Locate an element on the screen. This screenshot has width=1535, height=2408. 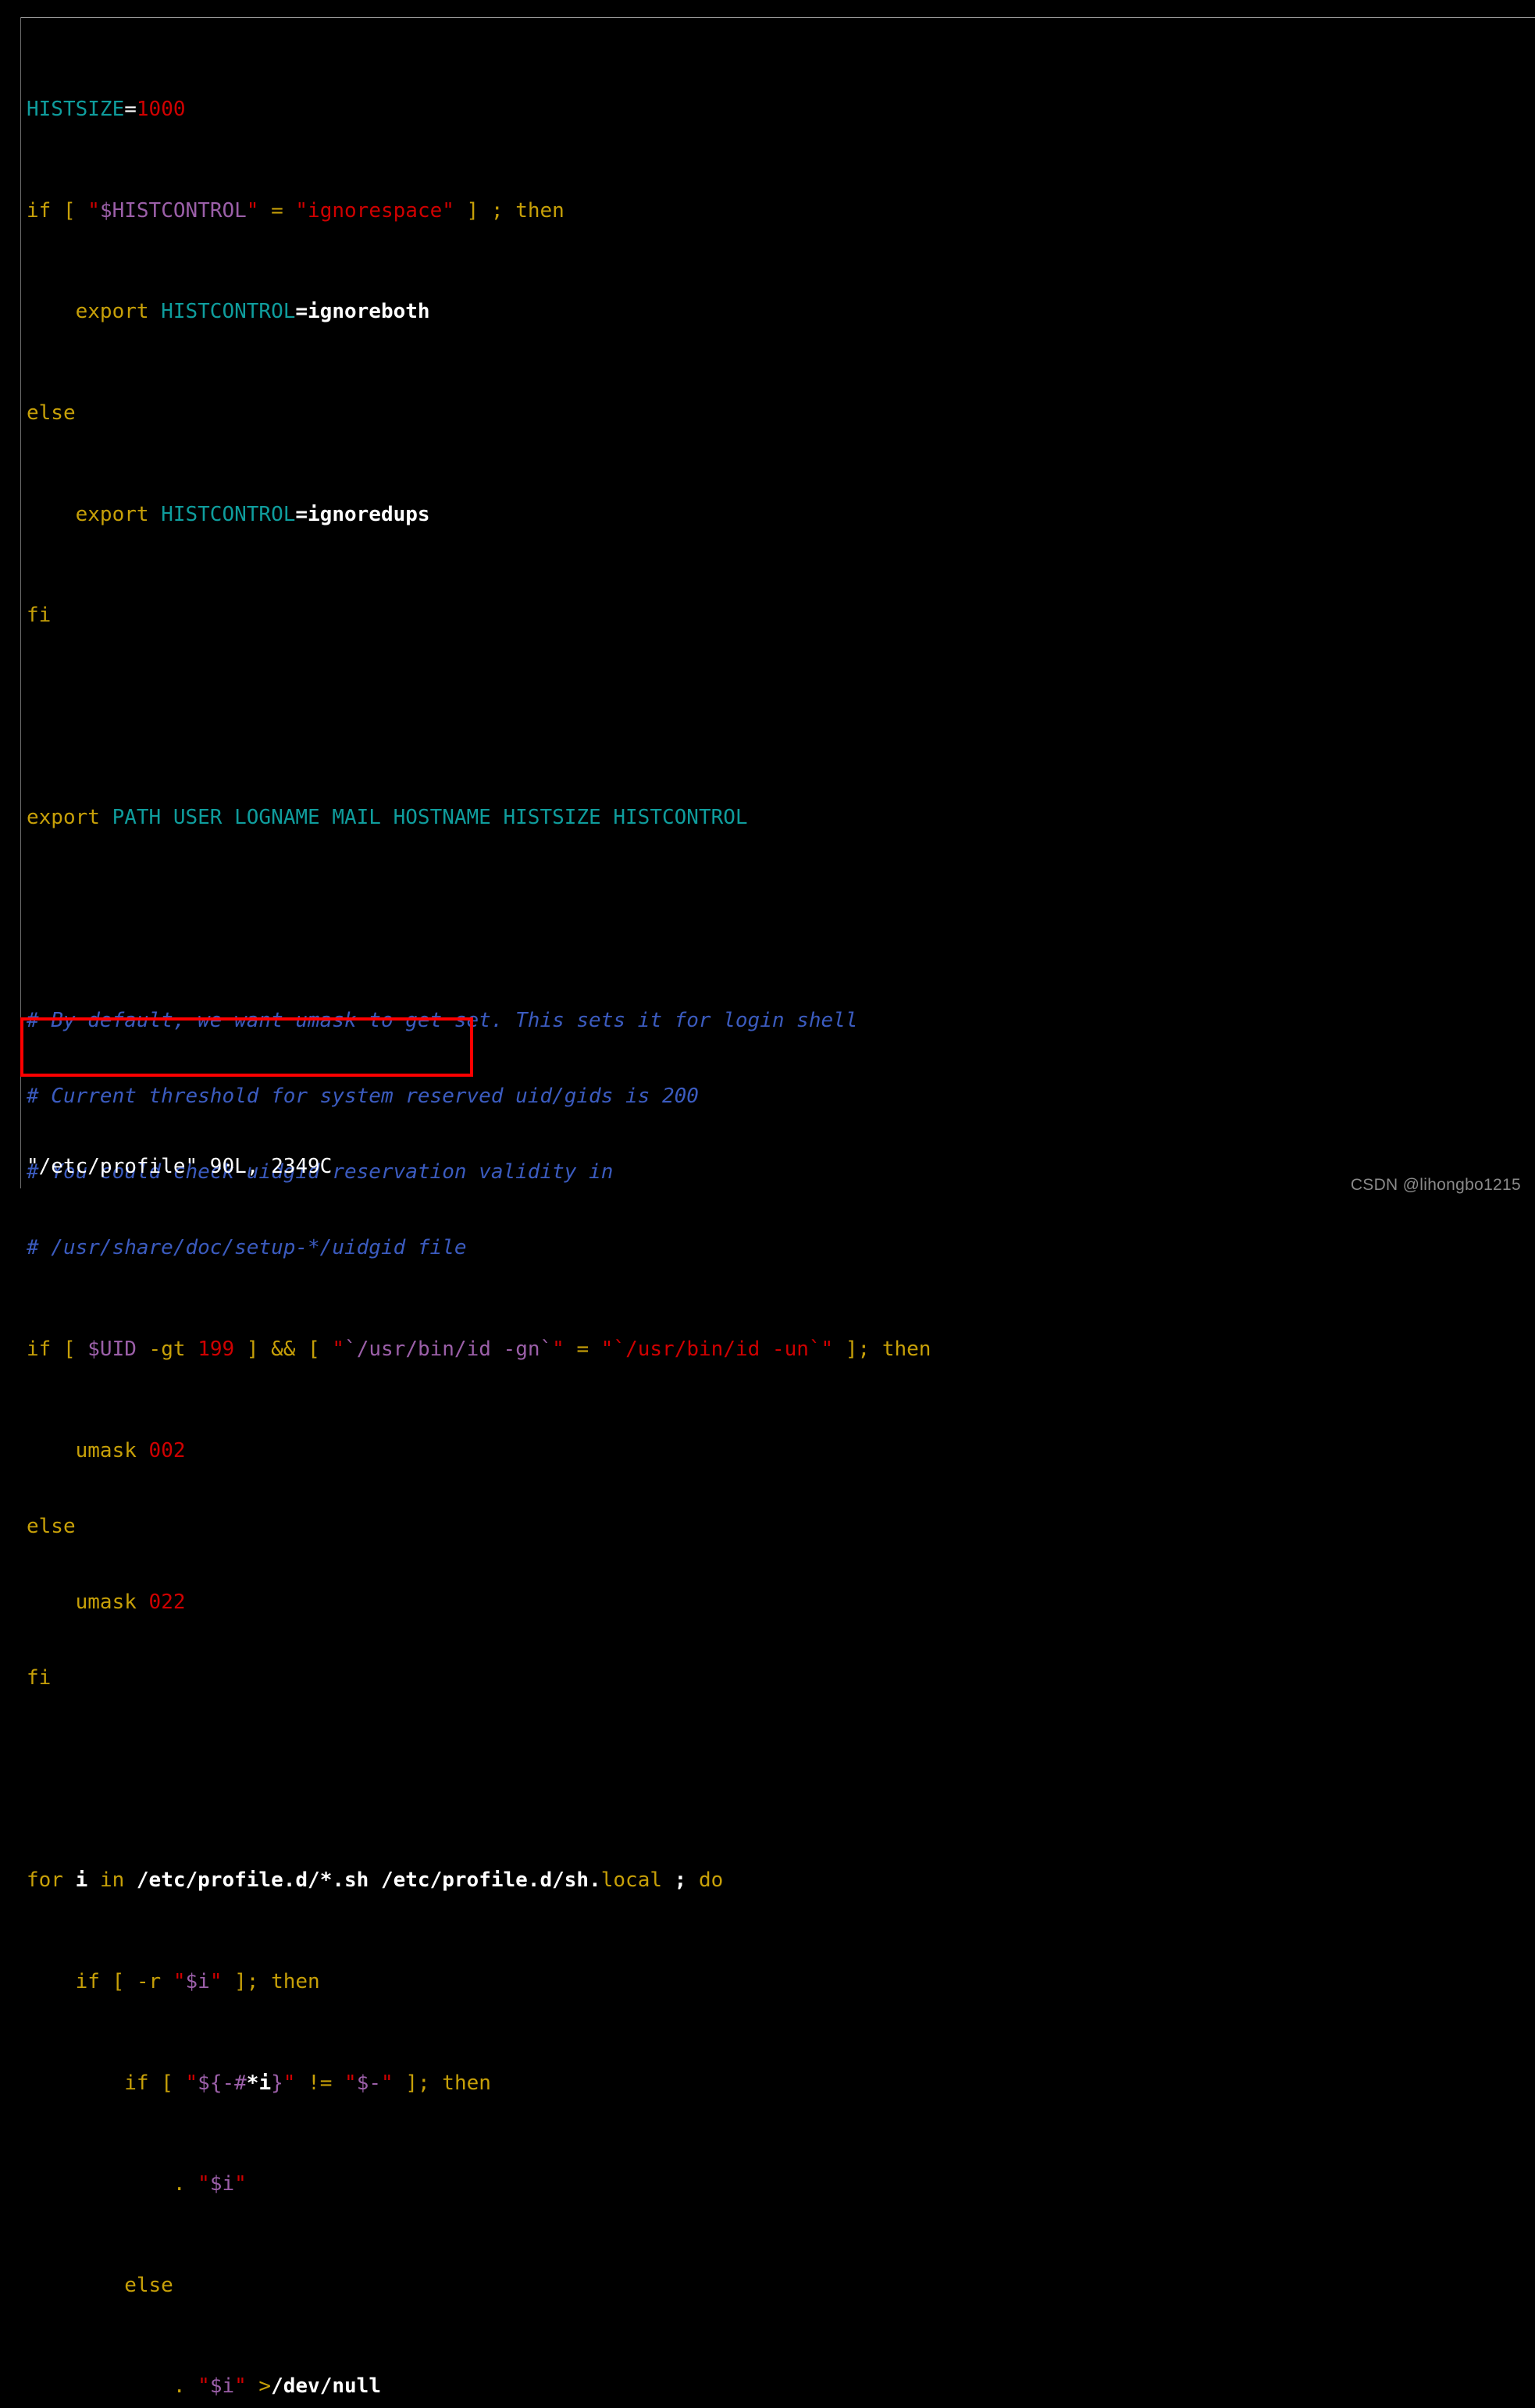
code-line-16: umask 022 is located at coordinates (107, 1602).